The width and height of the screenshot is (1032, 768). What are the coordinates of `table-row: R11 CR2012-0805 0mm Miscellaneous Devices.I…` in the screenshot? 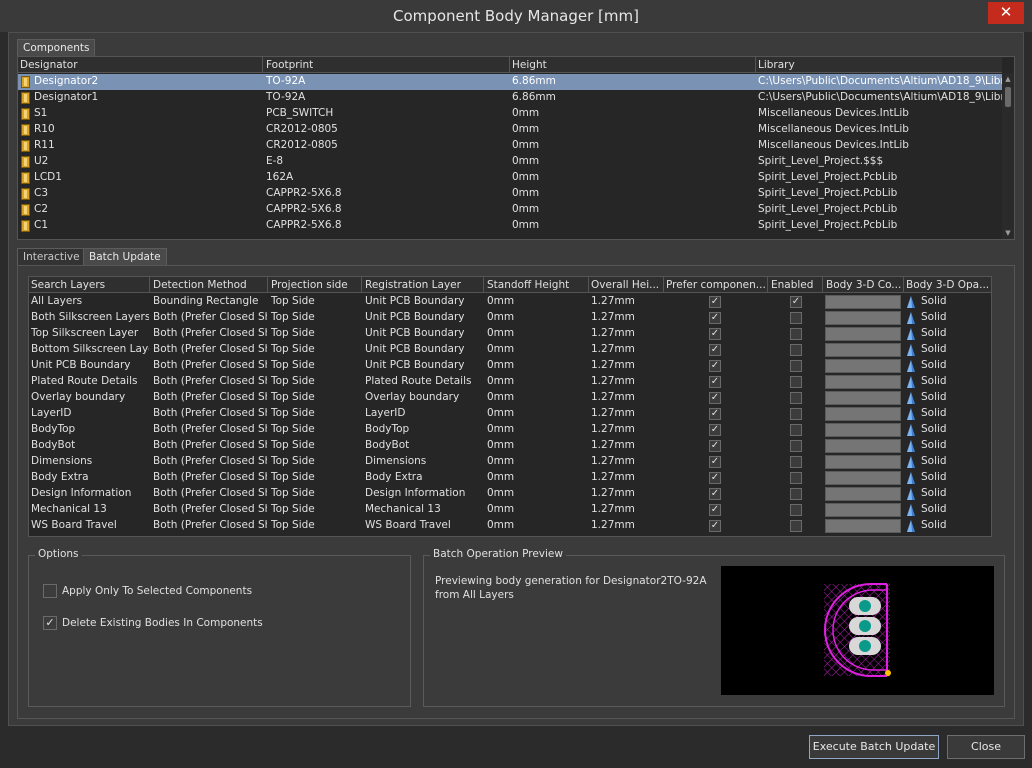 It's located at (510, 146).